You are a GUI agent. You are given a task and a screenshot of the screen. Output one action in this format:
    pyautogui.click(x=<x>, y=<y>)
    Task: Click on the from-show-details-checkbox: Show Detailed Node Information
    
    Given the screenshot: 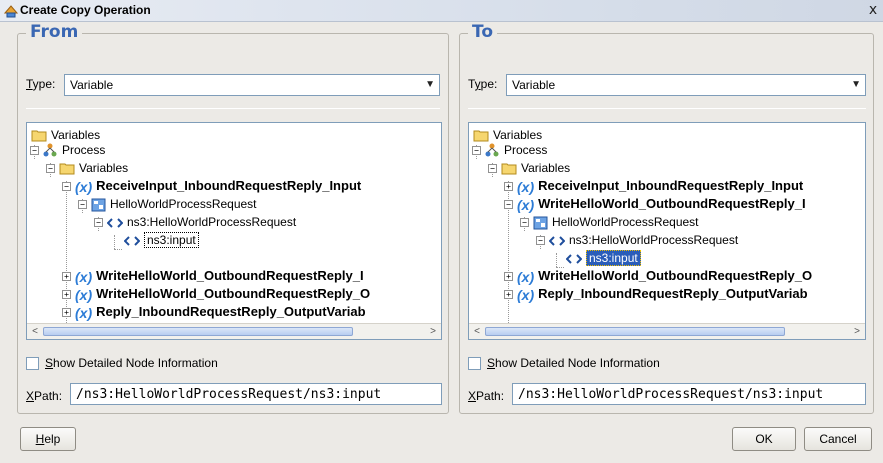 What is the action you would take?
    pyautogui.click(x=151, y=363)
    